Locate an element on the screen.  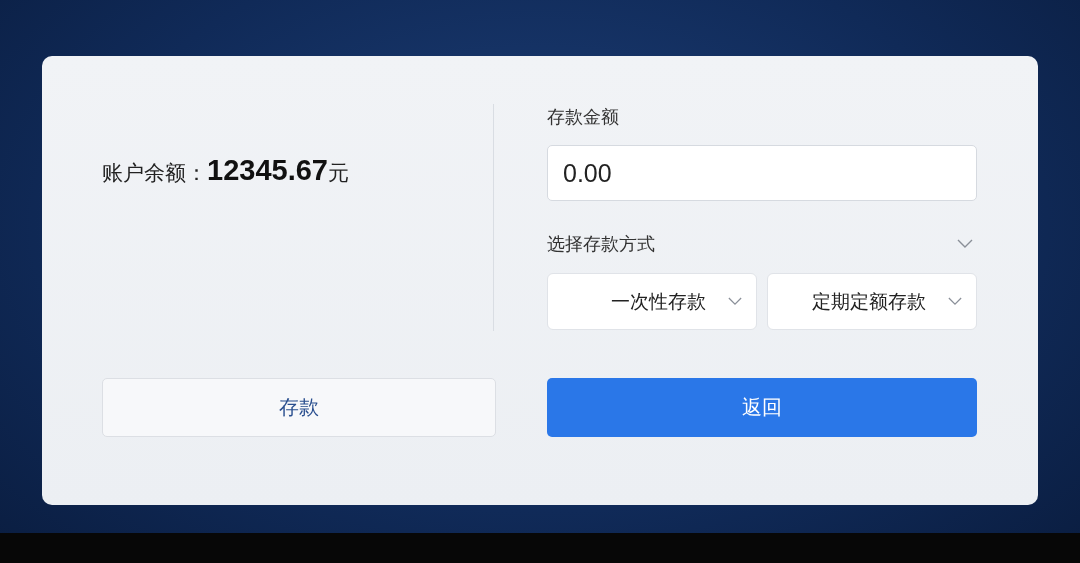
deposit-button: 存款 is located at coordinates (299, 407).